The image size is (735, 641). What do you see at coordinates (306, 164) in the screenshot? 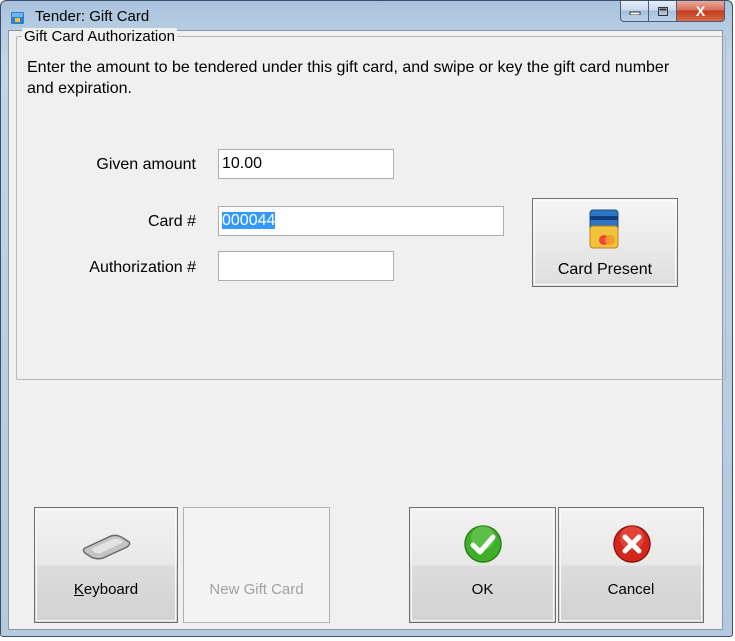
I see `given-amount-input: 10.00` at bounding box center [306, 164].